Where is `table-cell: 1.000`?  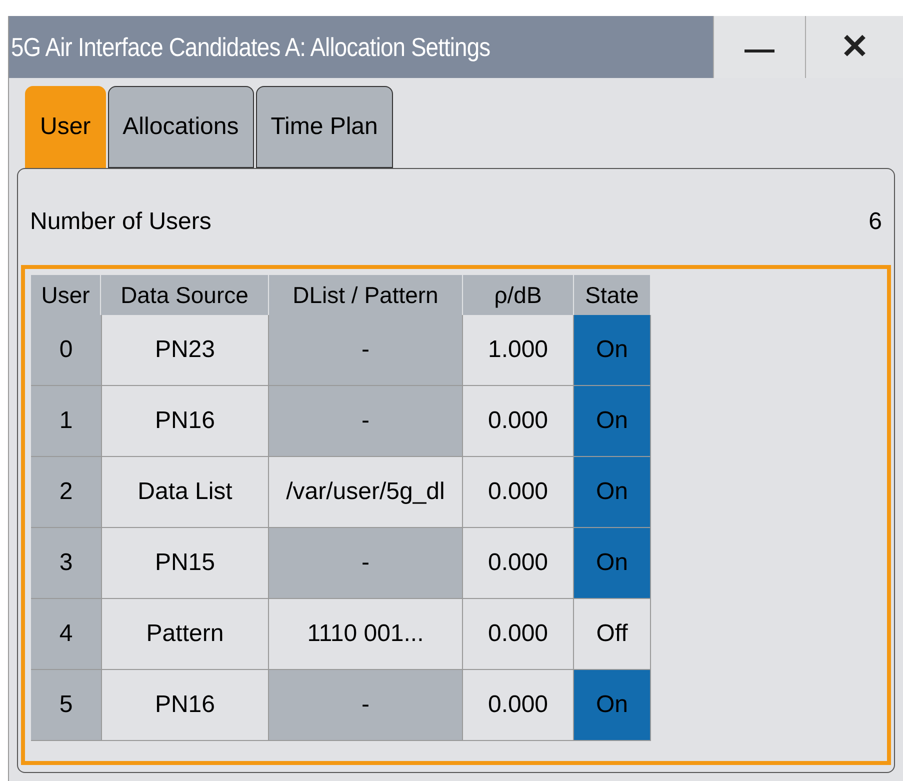 table-cell: 1.000 is located at coordinates (518, 350).